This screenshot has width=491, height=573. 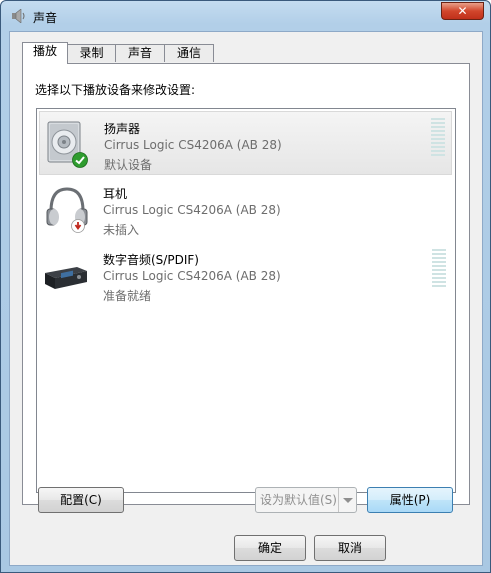 I want to click on tab-recording: 录制, so click(x=91, y=53).